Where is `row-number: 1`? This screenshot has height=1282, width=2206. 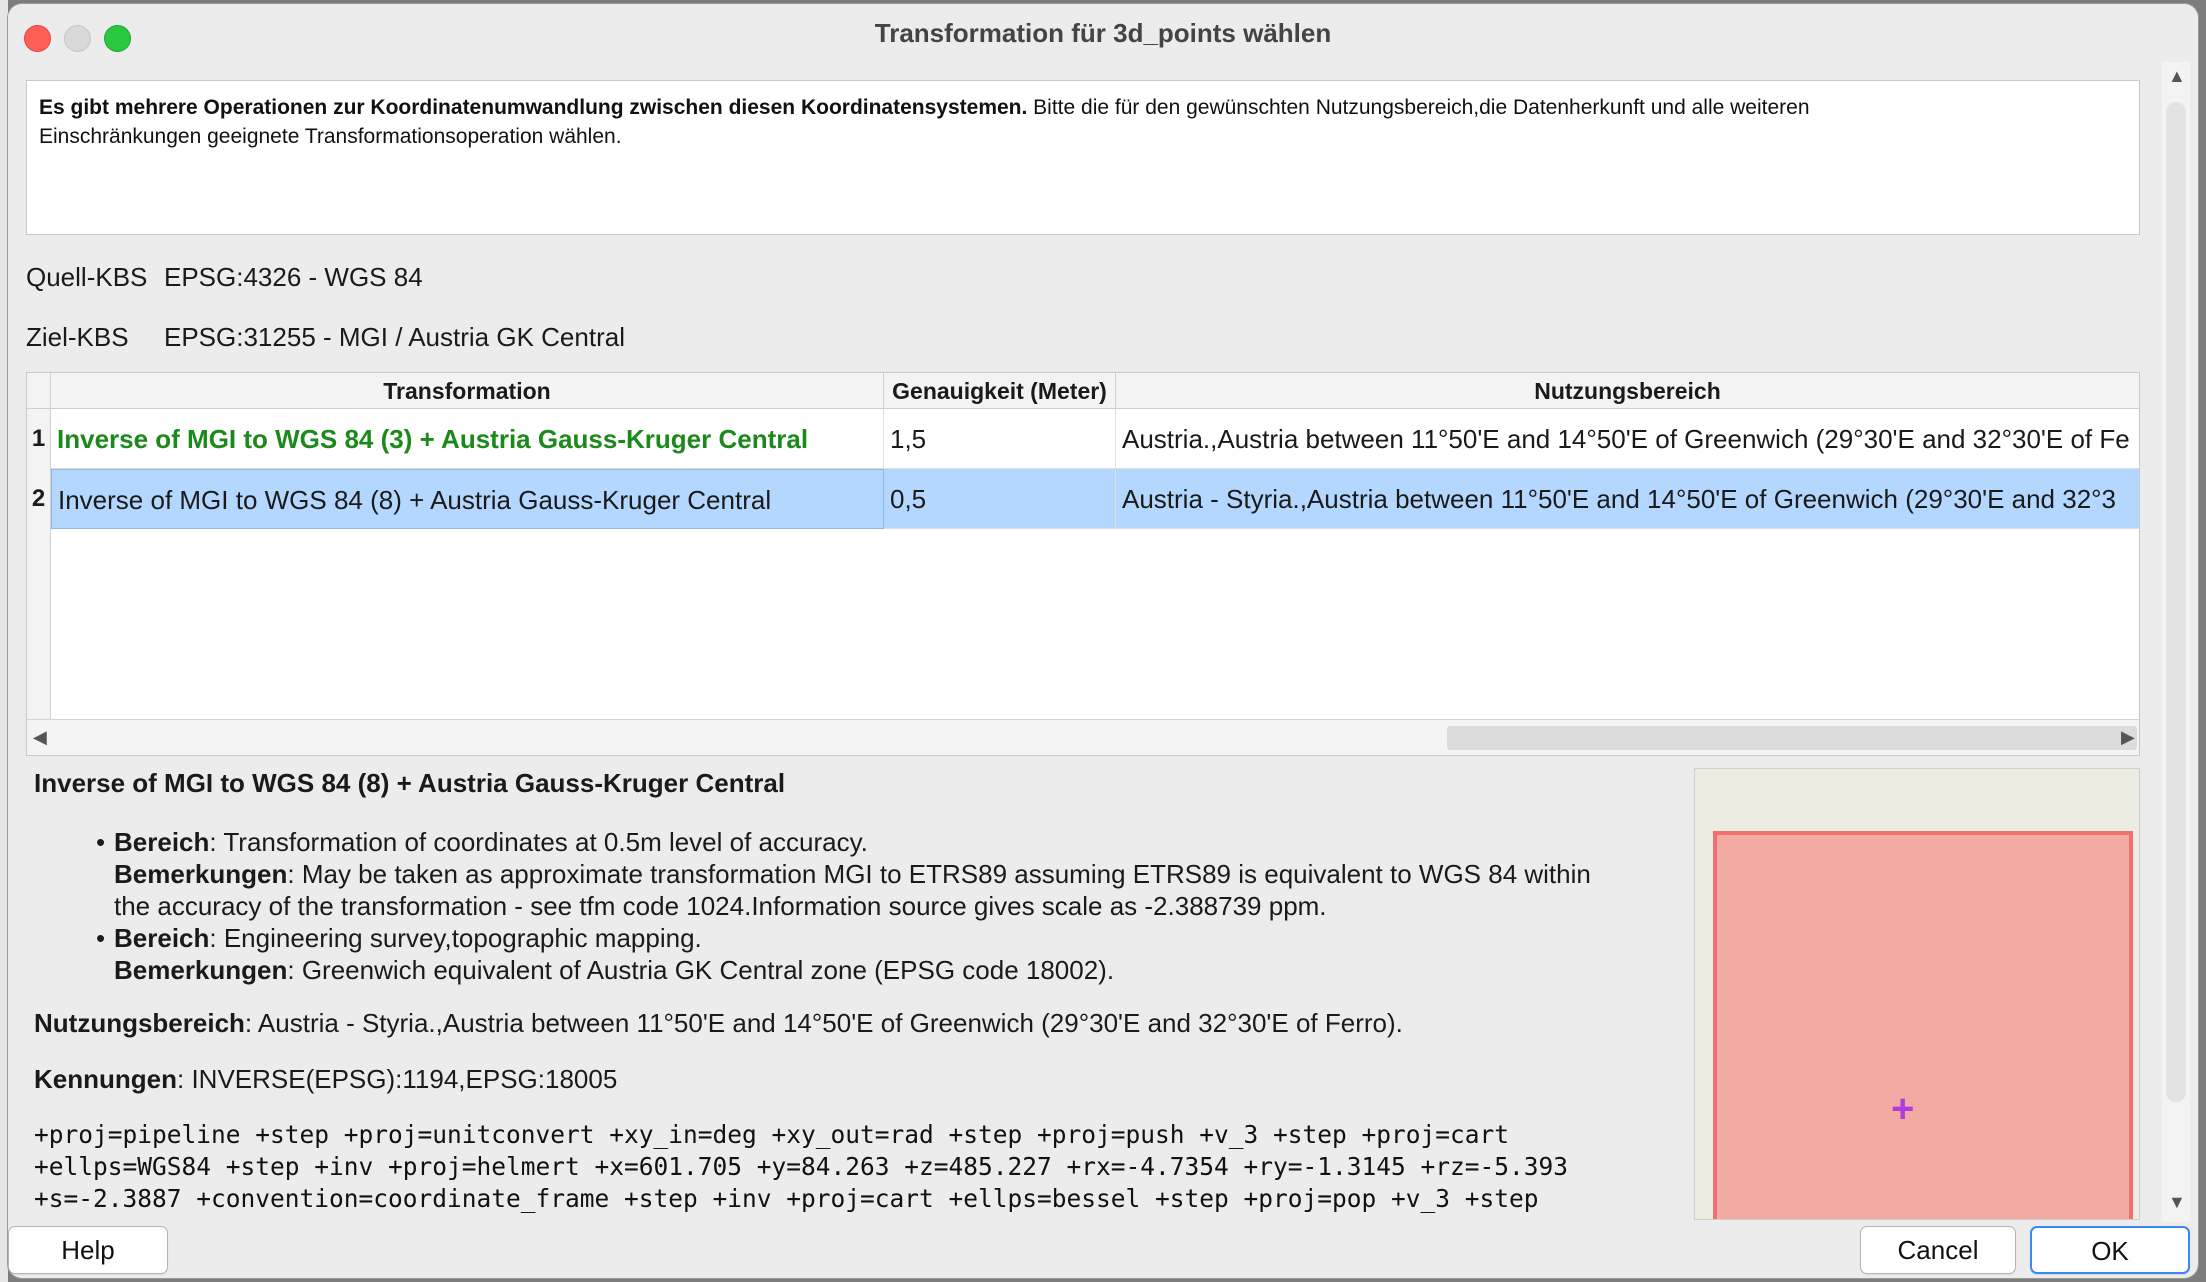
row-number: 1 is located at coordinates (39, 439).